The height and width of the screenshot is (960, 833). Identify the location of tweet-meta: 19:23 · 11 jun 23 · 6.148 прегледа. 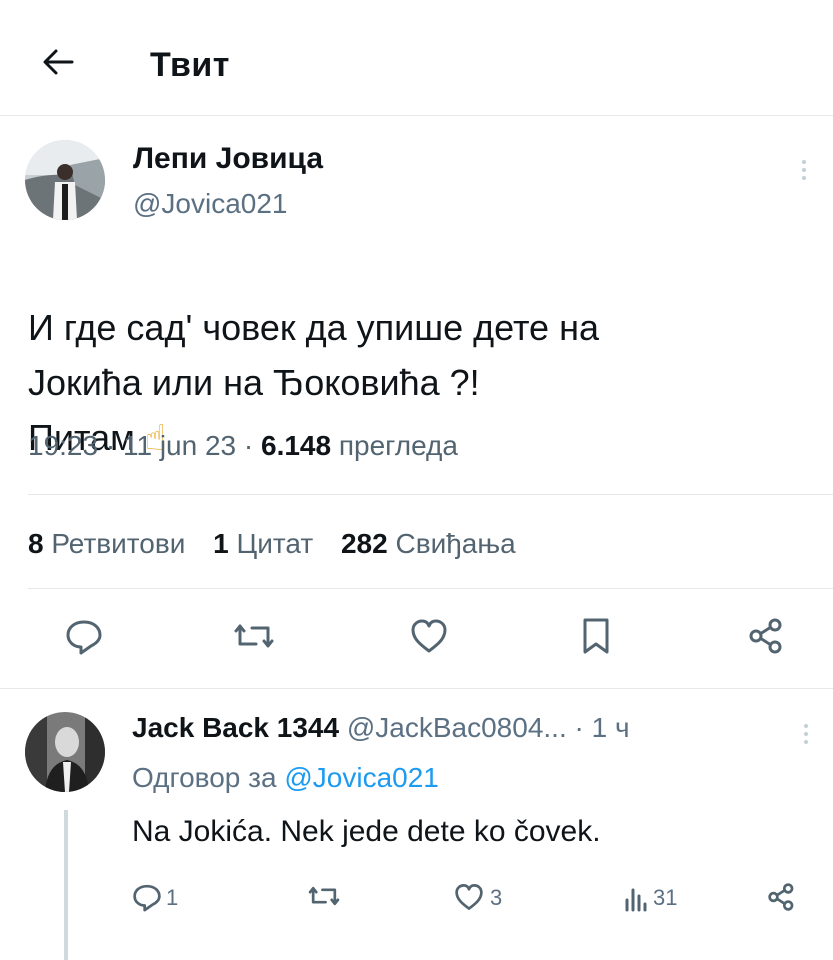
(243, 445).